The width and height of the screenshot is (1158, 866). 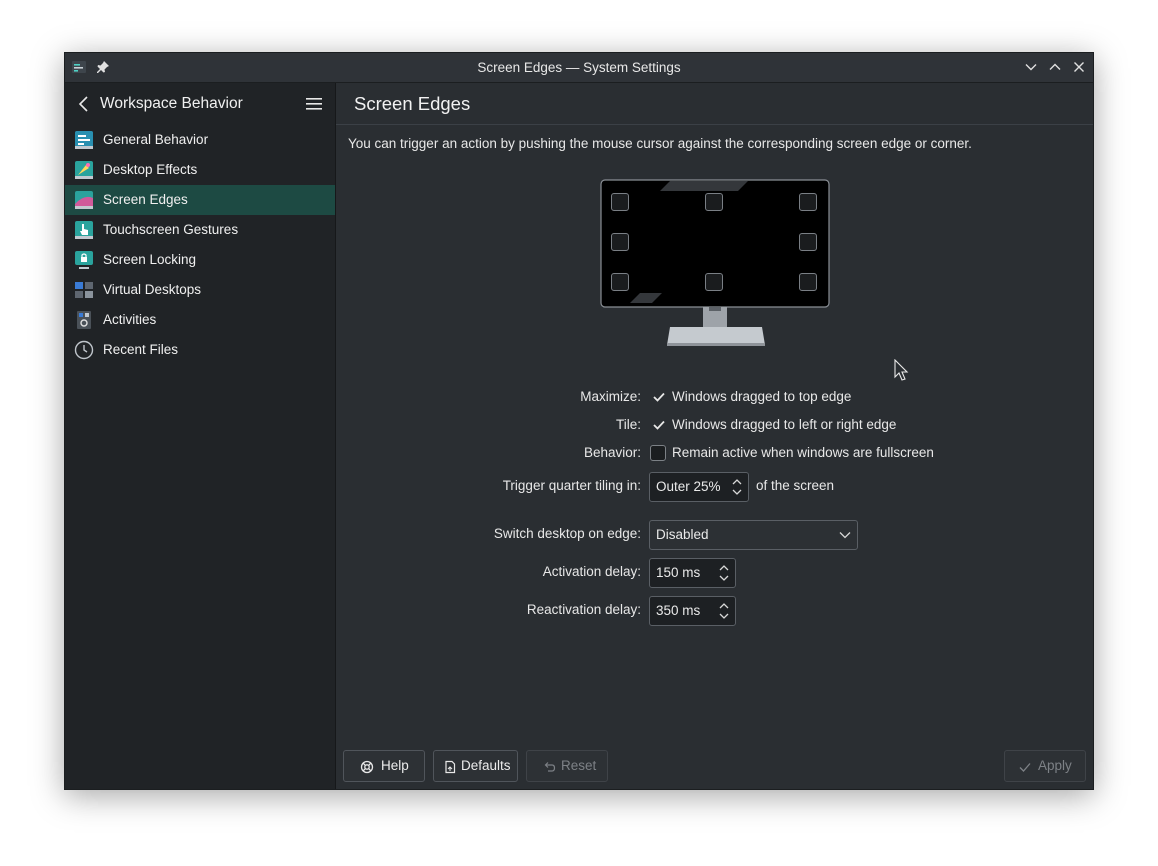 I want to click on sidebar-item-screen-edges: Screen Edges, so click(x=200, y=200).